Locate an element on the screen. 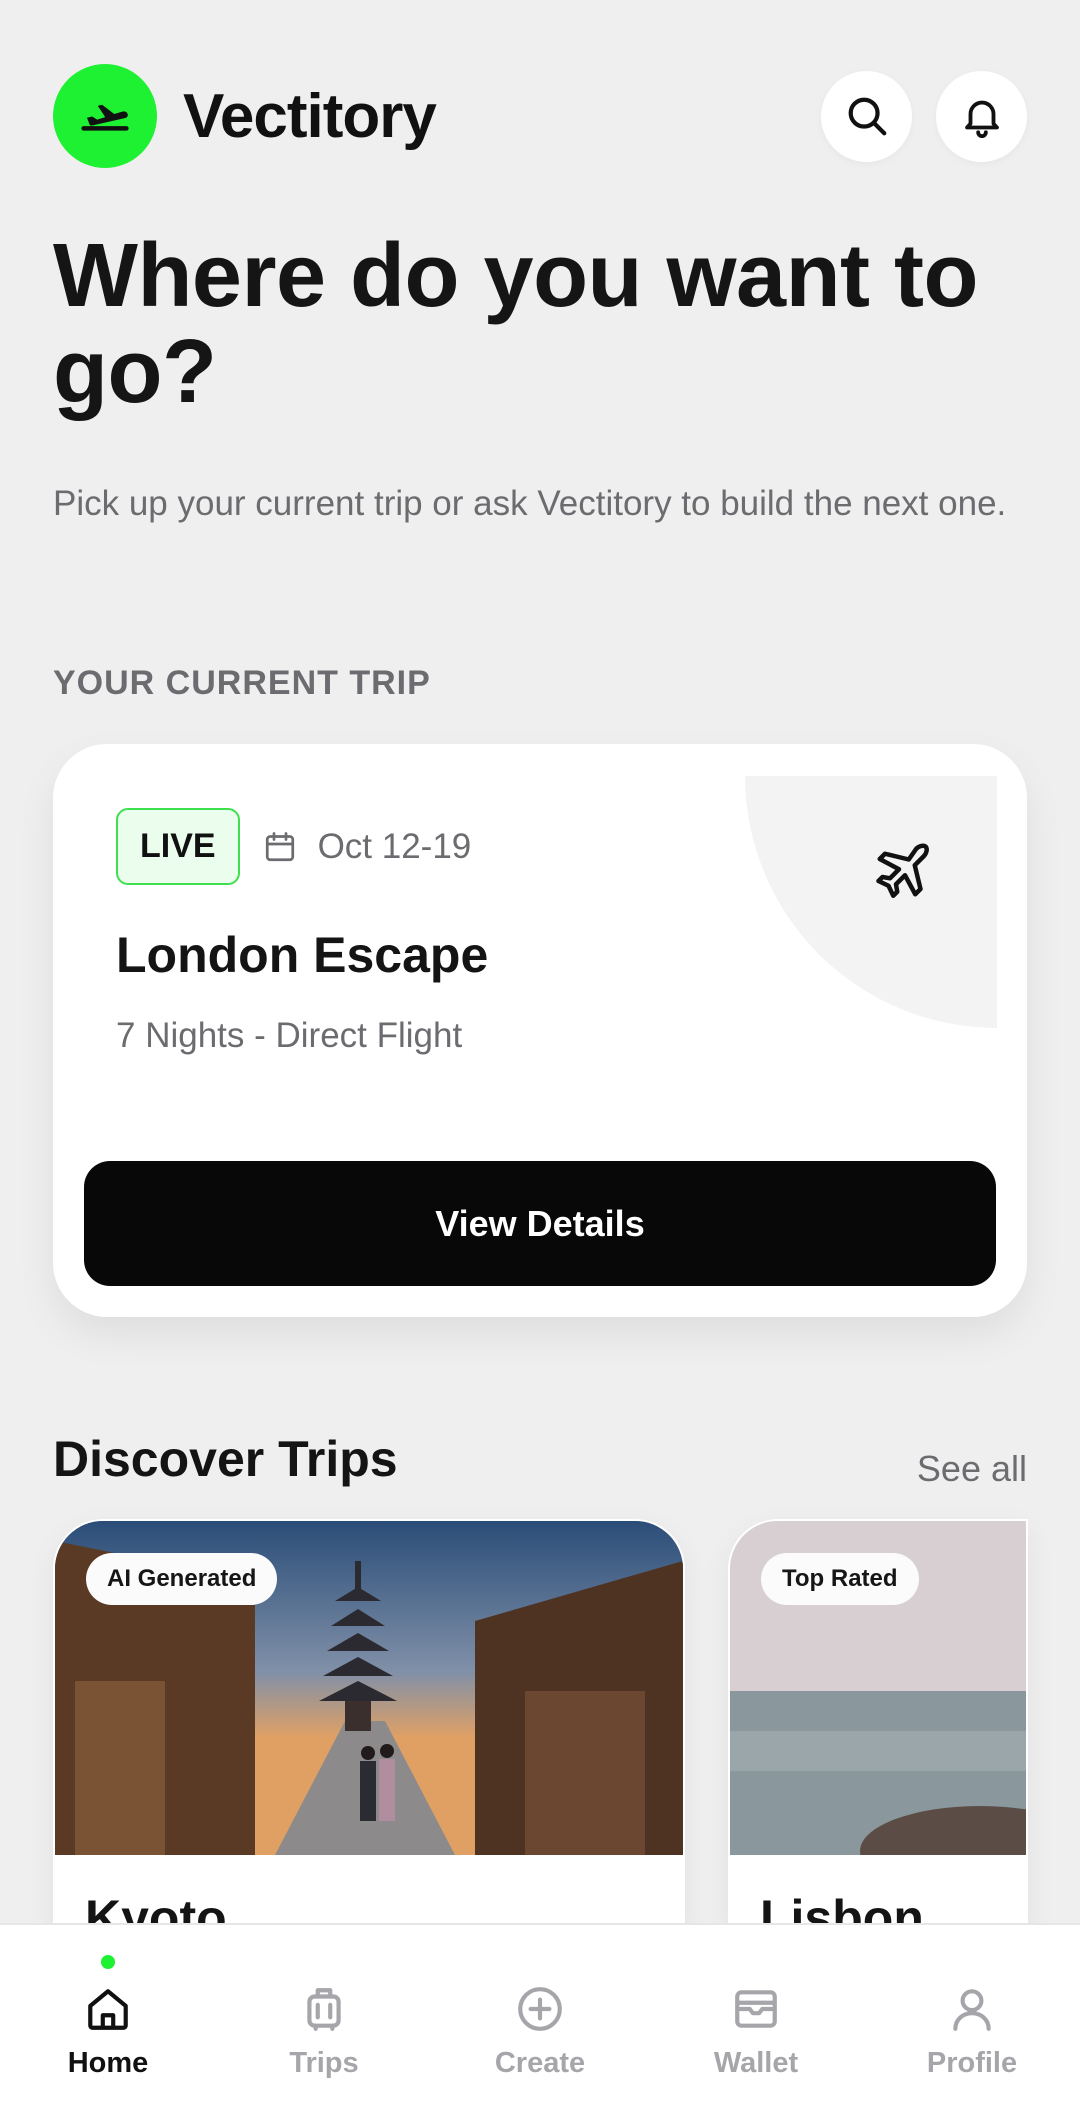 Image resolution: width=1080 pixels, height=2115 pixels. nav-label: Home is located at coordinates (108, 2063).